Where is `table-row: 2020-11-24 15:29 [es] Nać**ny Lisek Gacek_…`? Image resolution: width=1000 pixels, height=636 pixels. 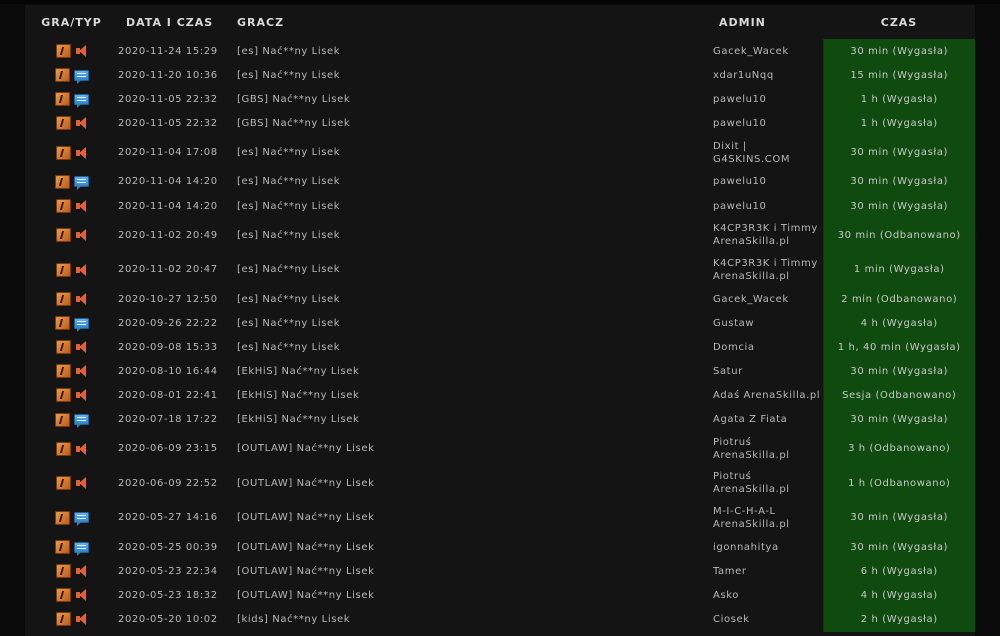 table-row: 2020-11-24 15:29 [es] Nać**ny Lisek Gacek_… is located at coordinates (500, 51).